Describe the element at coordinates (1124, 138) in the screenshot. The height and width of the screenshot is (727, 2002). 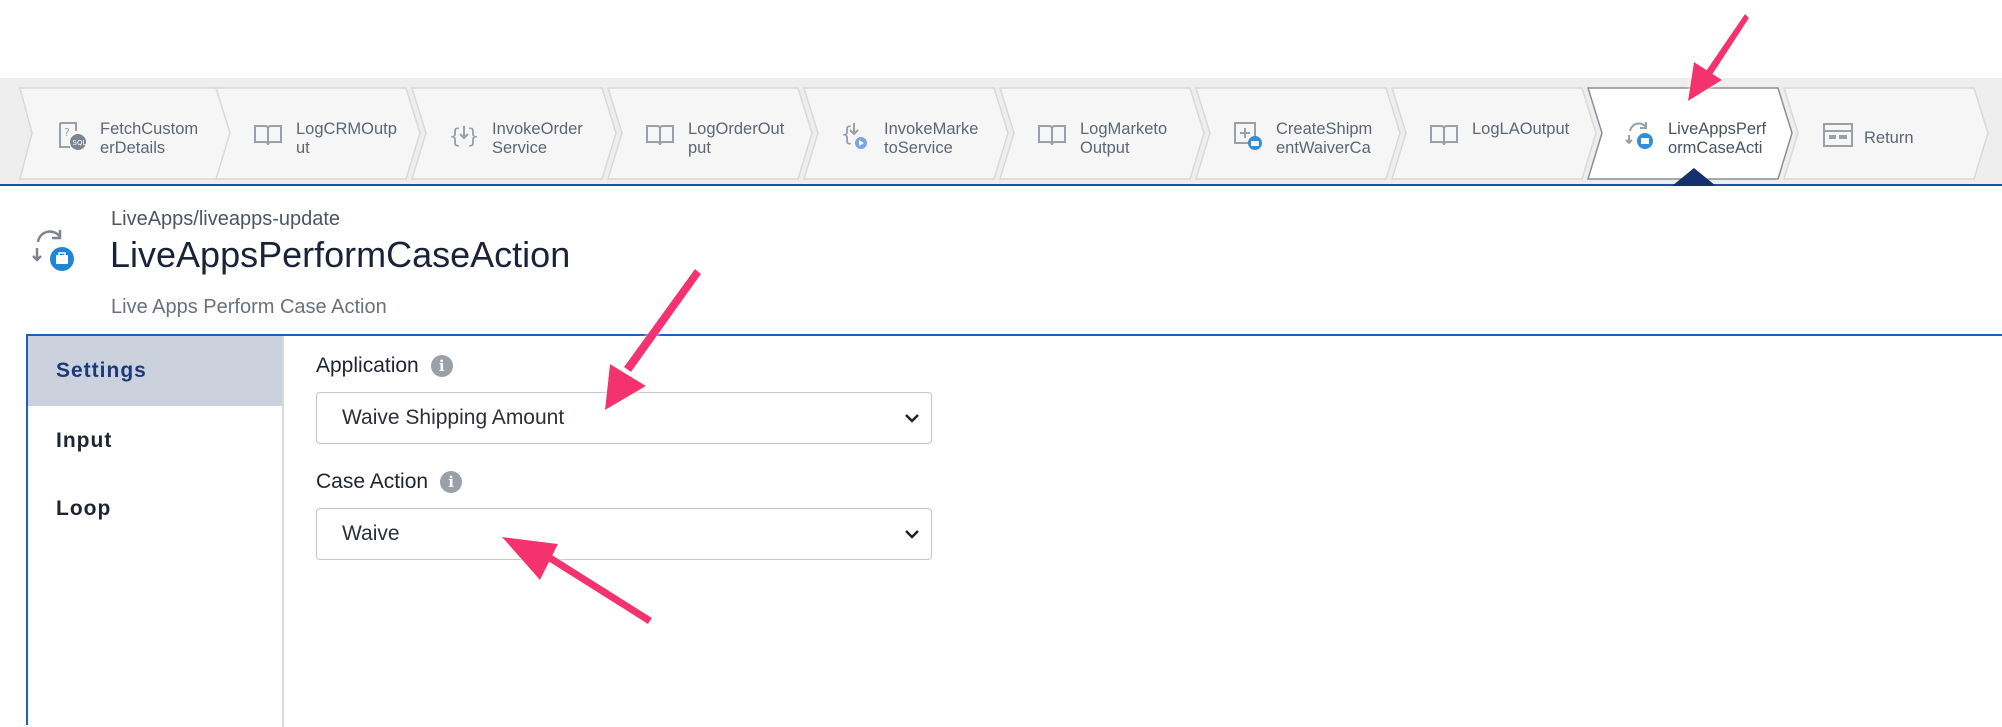
I see `step-label: LogMarketo Output` at that location.